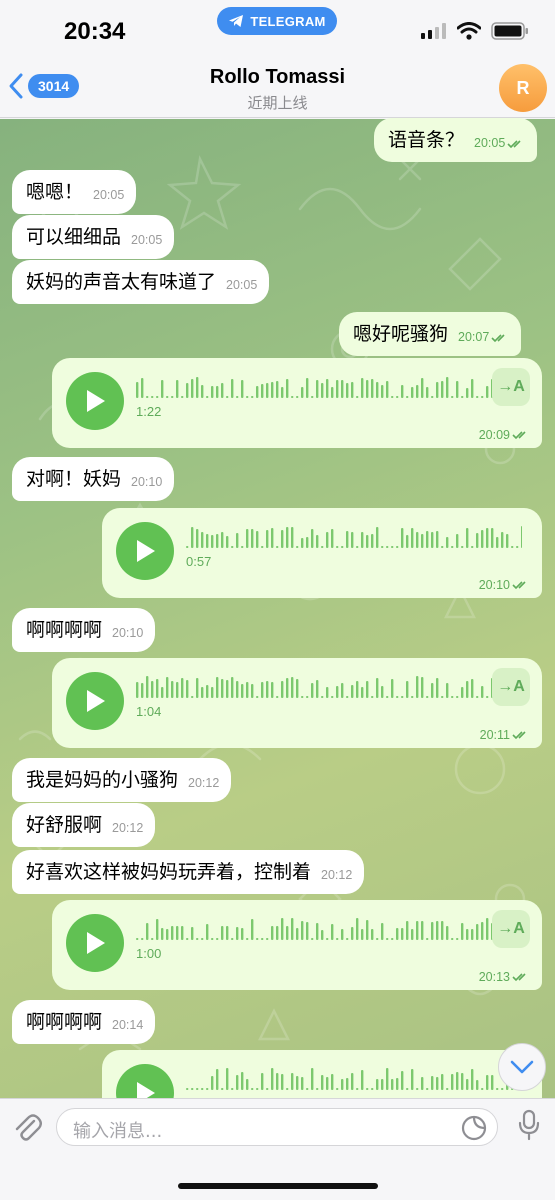  Describe the element at coordinates (297, 403) in the screenshot. I see `voice-message: 1:22 →A 20:09` at that location.